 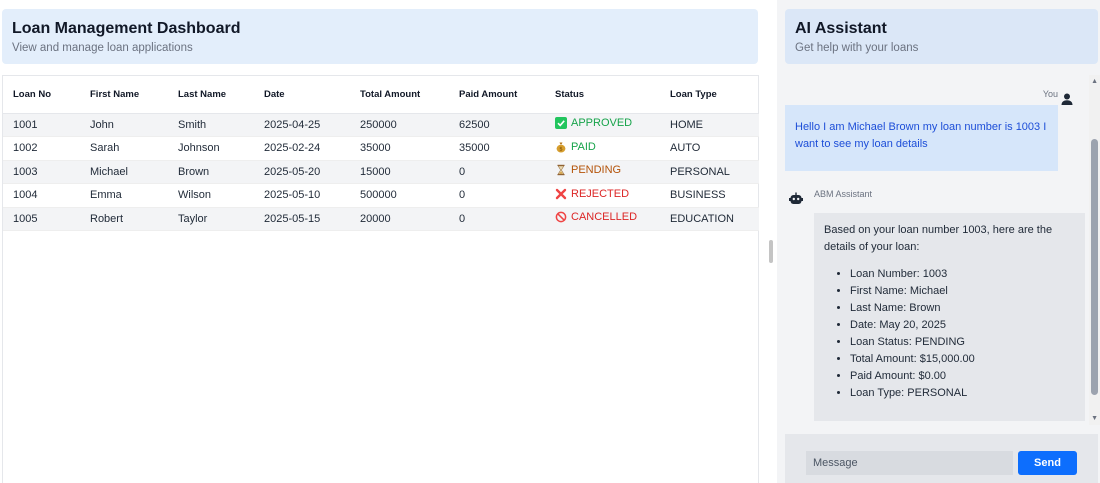 What do you see at coordinates (102, 48) in the screenshot?
I see `page-subtitle: View and manage loan applications` at bounding box center [102, 48].